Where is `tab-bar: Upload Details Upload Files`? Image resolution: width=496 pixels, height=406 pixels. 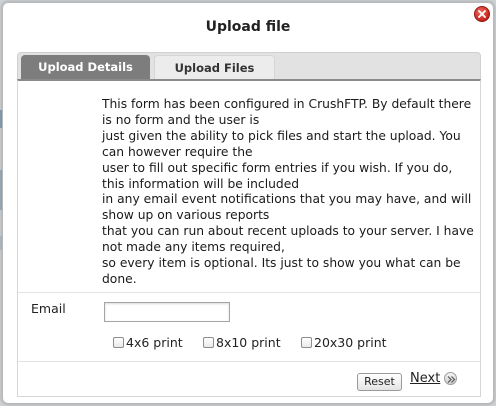
tab-bar: Upload Details Upload Files is located at coordinates (249, 66).